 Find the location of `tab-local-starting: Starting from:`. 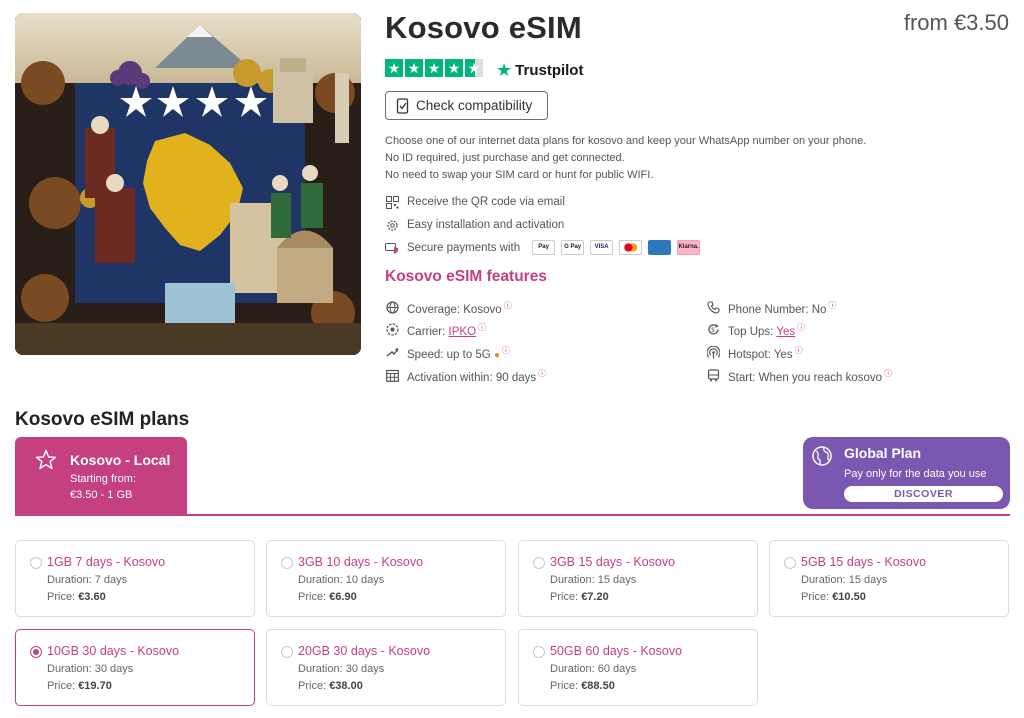

tab-local-starting: Starting from: is located at coordinates (103, 479).